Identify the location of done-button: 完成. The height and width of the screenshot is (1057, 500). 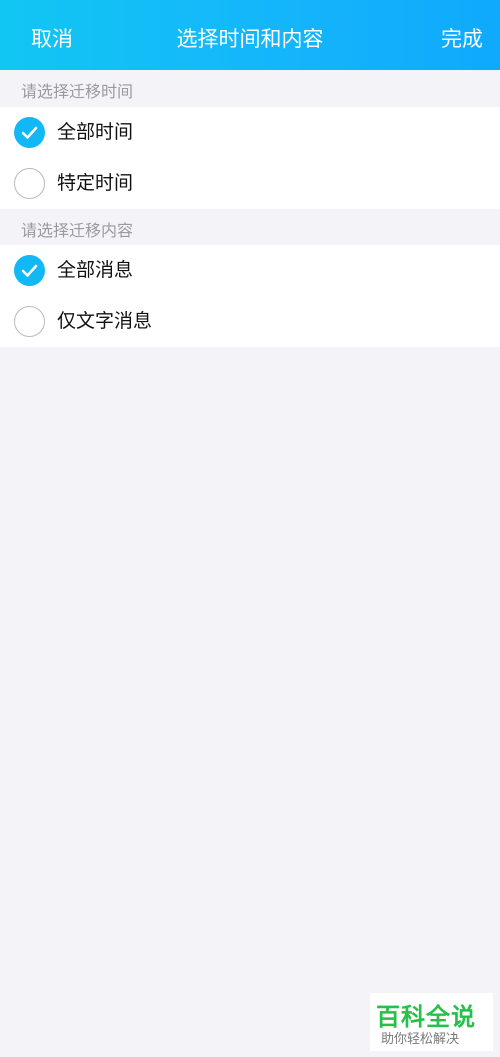
(462, 35).